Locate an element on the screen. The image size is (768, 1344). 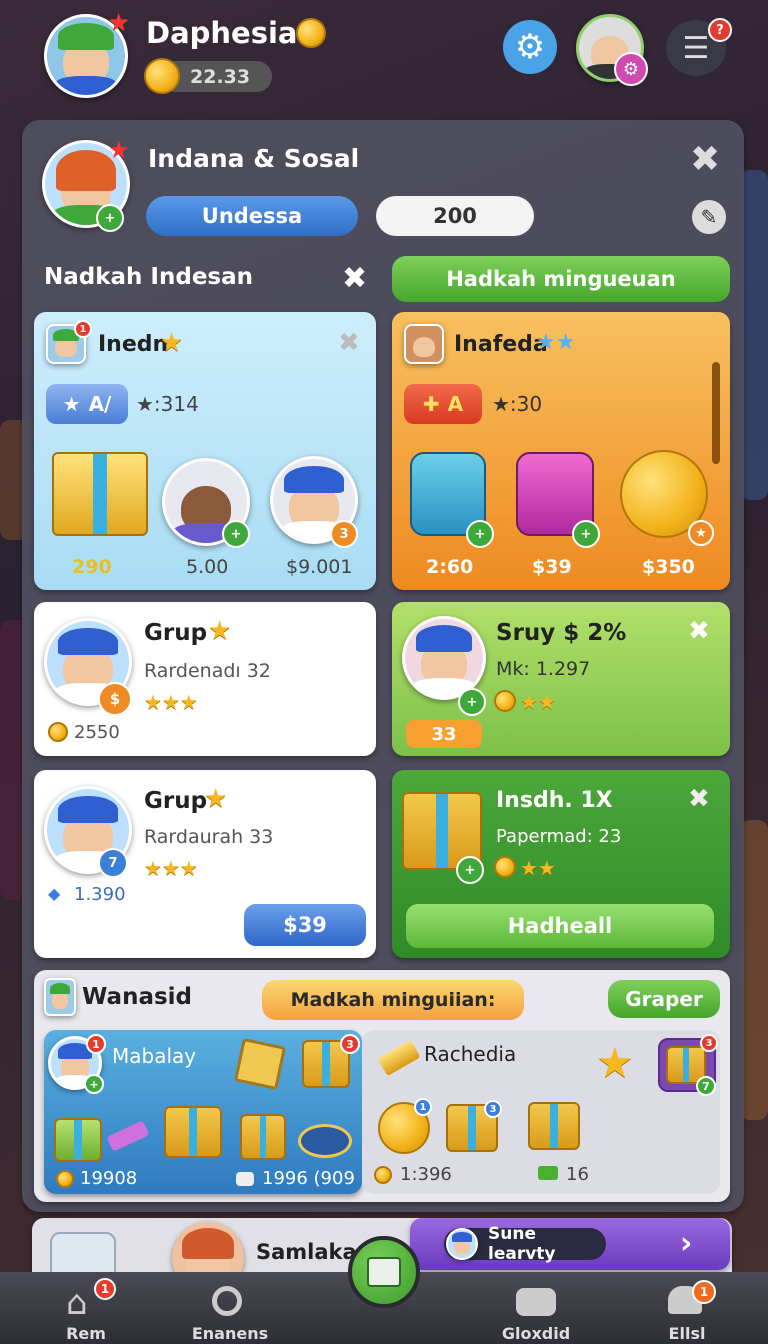
card-inedn-notify-icon: 1 is located at coordinates (83, 329).